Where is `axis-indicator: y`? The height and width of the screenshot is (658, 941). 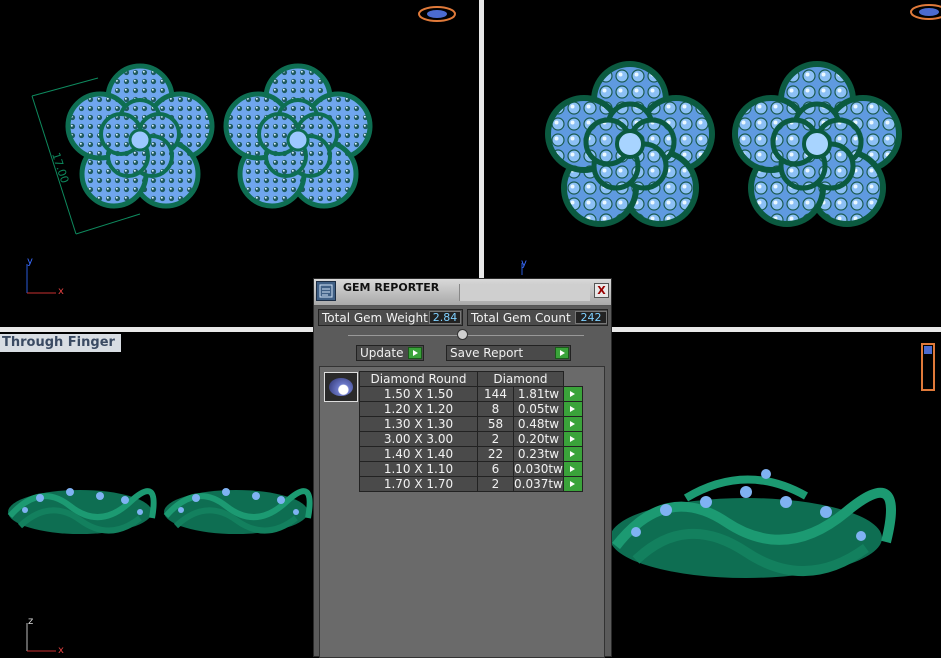
axis-indicator: y is located at coordinates (524, 266).